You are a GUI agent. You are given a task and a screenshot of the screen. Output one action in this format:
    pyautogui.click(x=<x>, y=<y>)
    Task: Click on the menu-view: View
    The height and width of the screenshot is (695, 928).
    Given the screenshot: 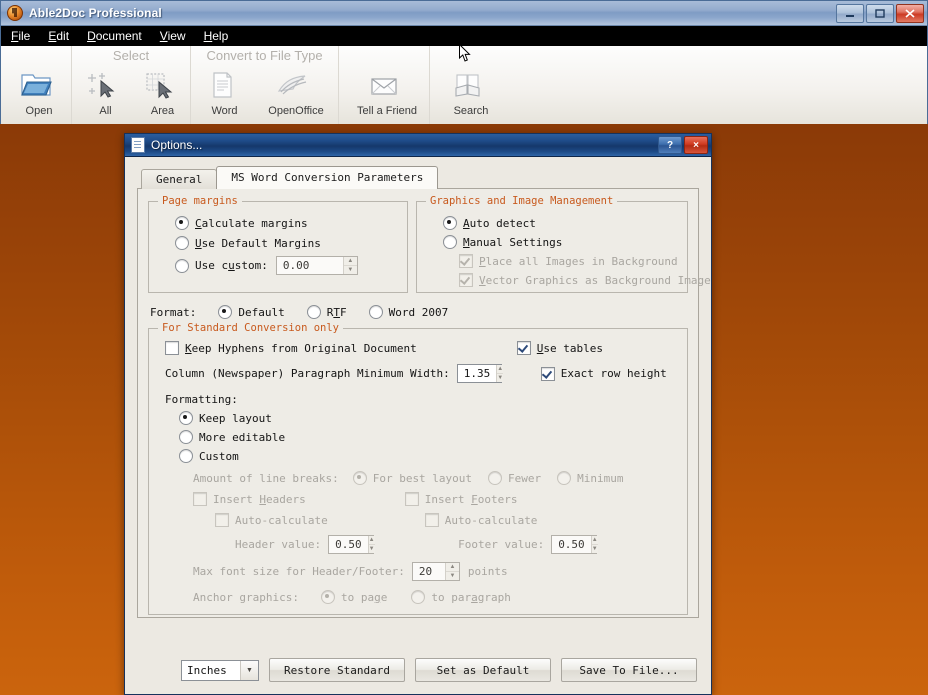 What is the action you would take?
    pyautogui.click(x=173, y=36)
    